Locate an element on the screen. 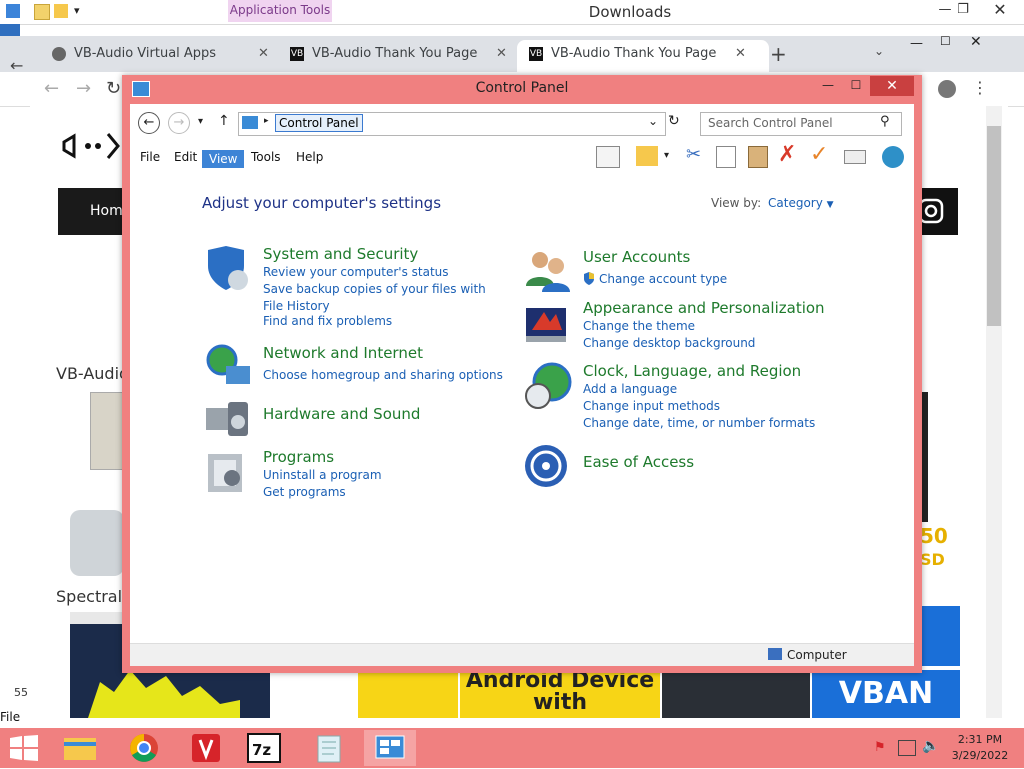  ease-of-access-icon is located at coordinates (548, 466).